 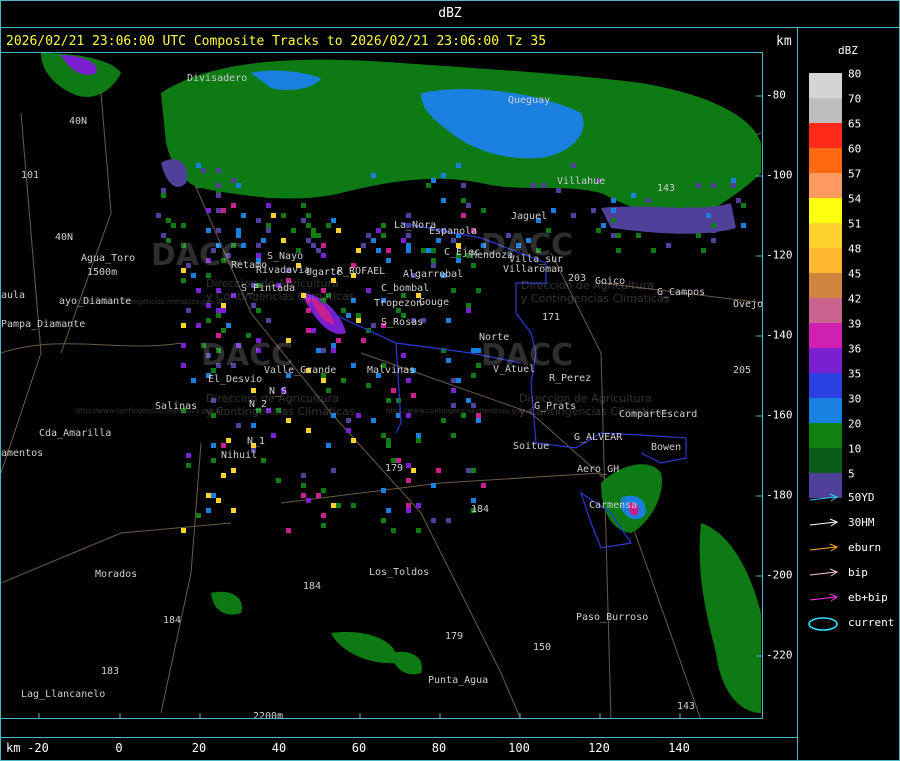 I want to click on place-label: 40N, so click(x=78, y=121).